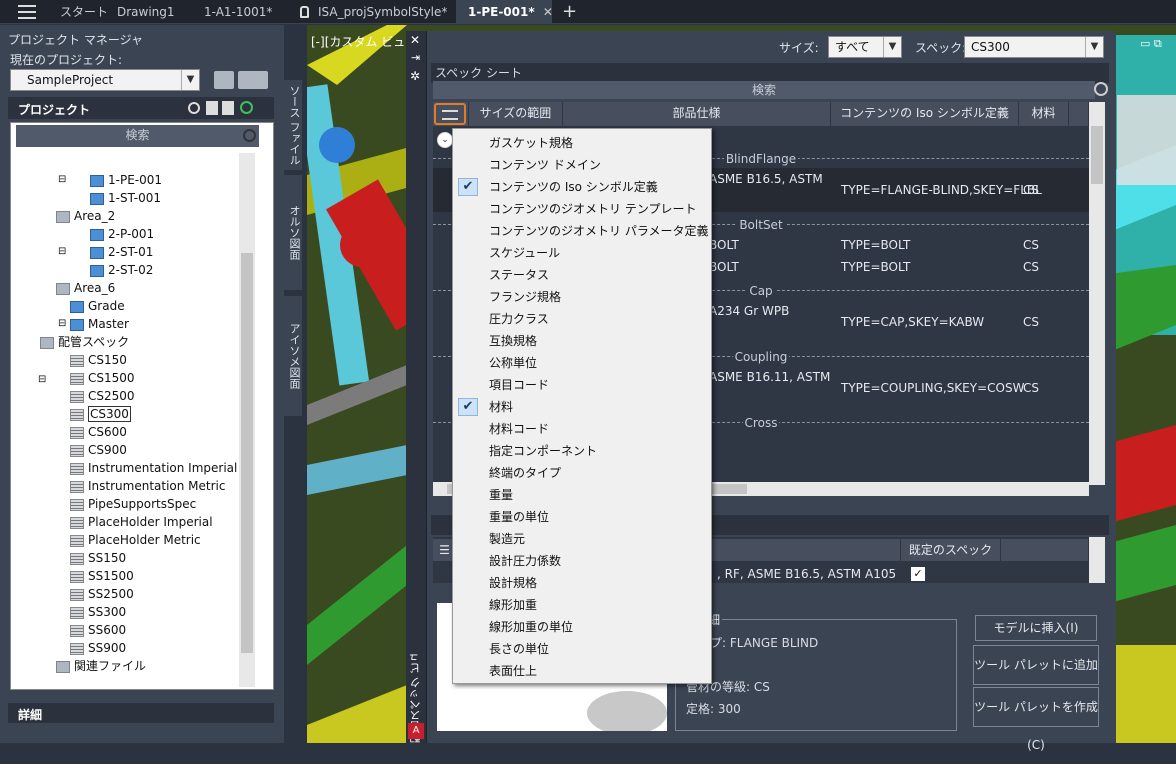  Describe the element at coordinates (582, 385) in the screenshot. I see `column-menu-item: 項目コード` at that location.